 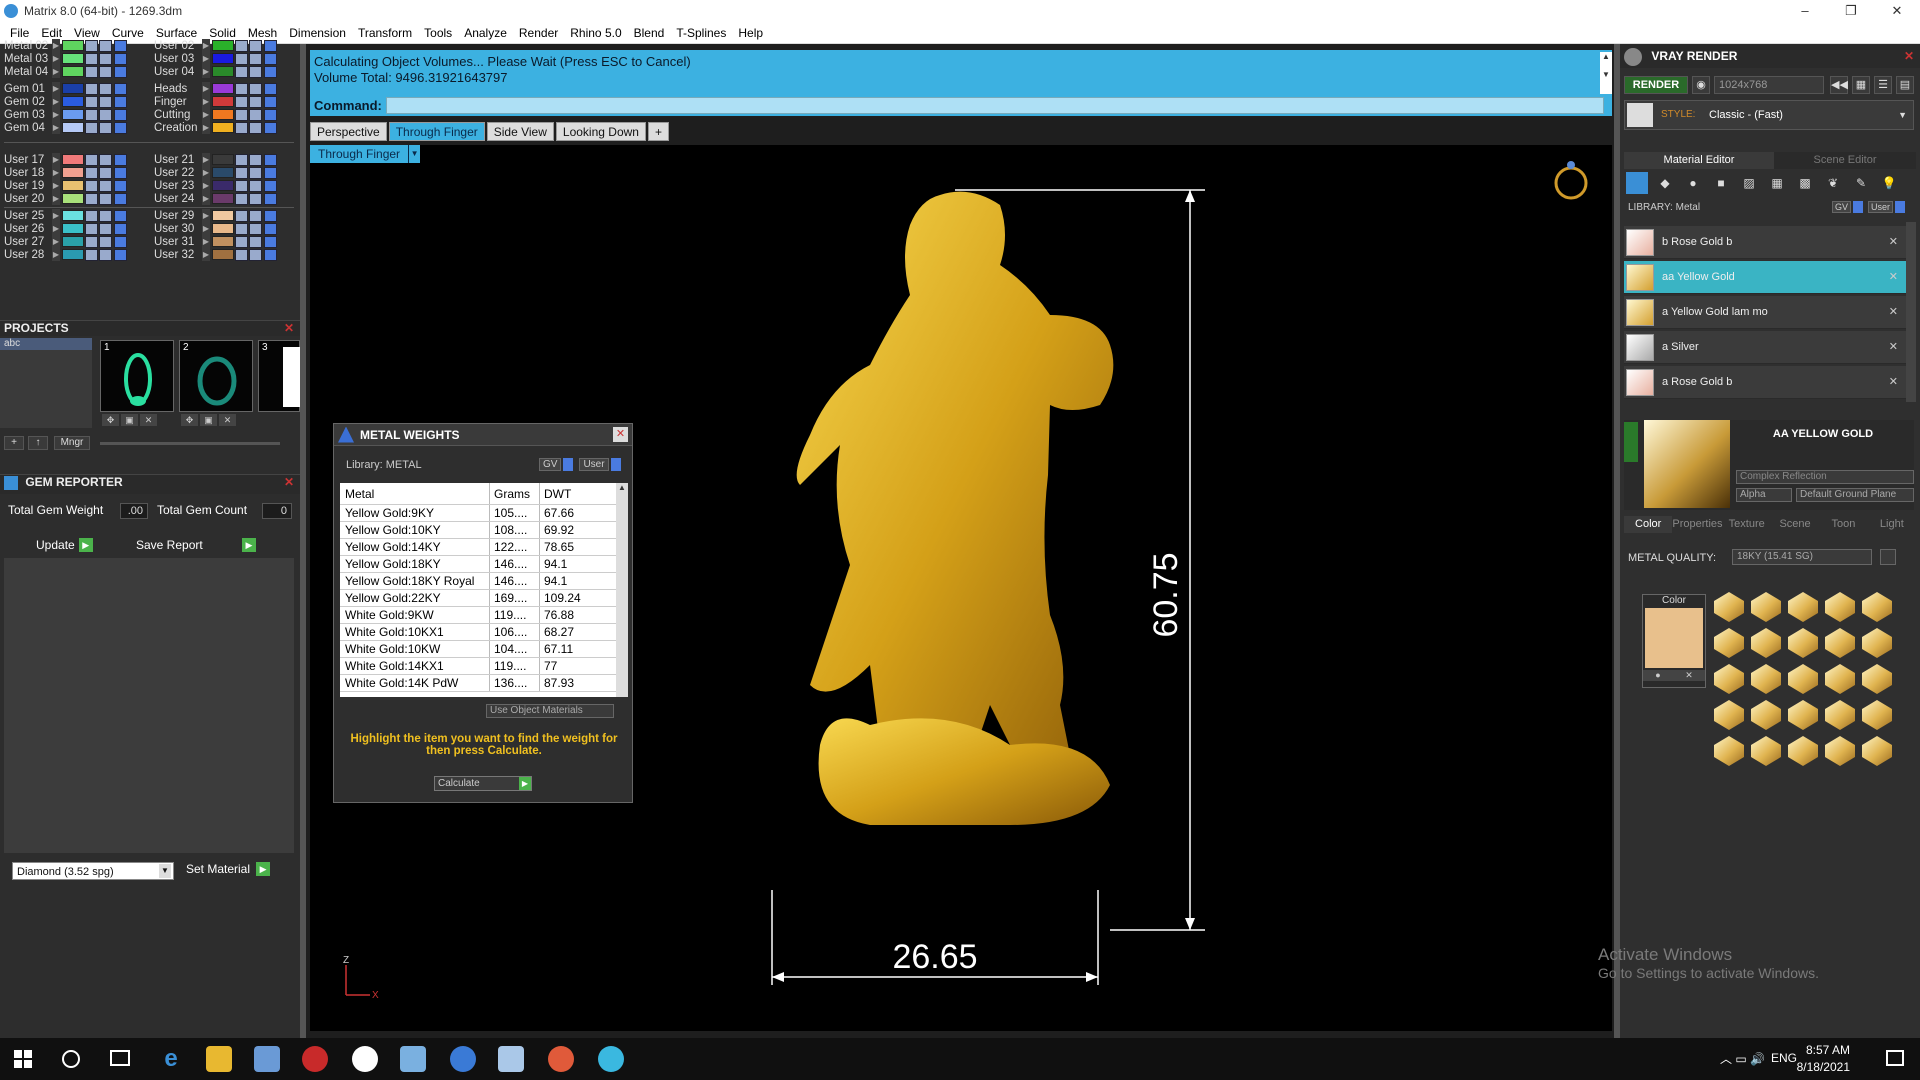 What do you see at coordinates (1747, 524) in the screenshot?
I see `tab-texture: Texture` at bounding box center [1747, 524].